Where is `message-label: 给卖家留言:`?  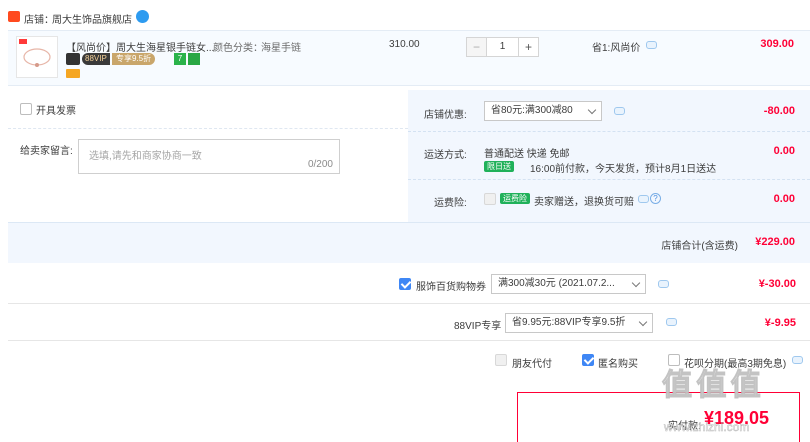
message-label: 给卖家留言: is located at coordinates (46, 151).